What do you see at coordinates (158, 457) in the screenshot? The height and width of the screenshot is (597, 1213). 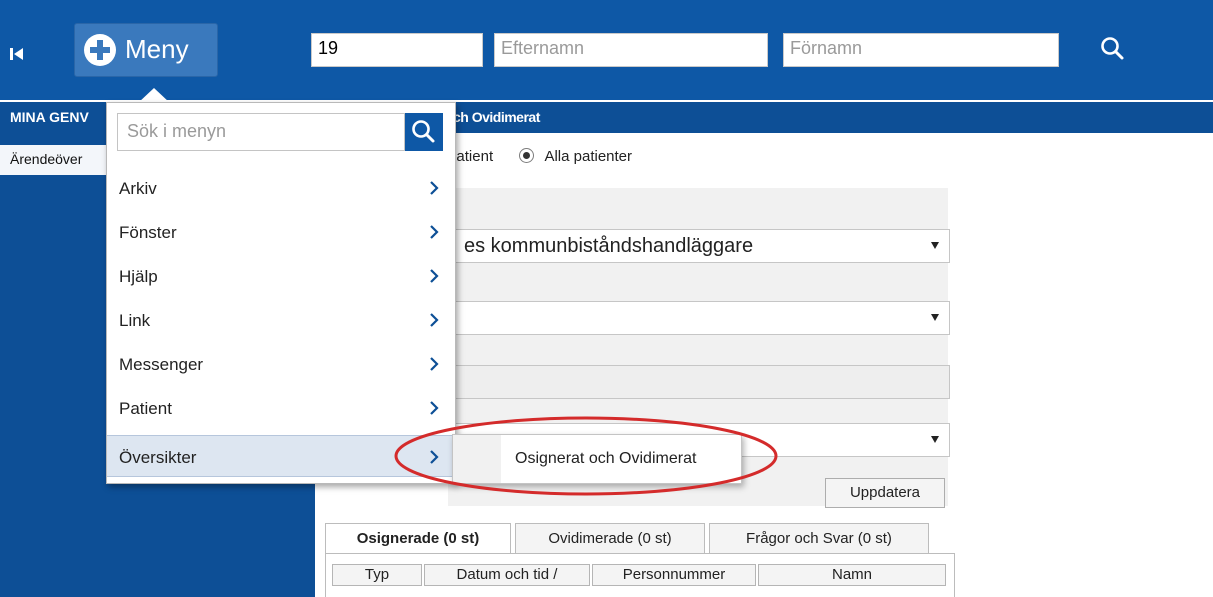 I see `menu-item-label: Översikter` at bounding box center [158, 457].